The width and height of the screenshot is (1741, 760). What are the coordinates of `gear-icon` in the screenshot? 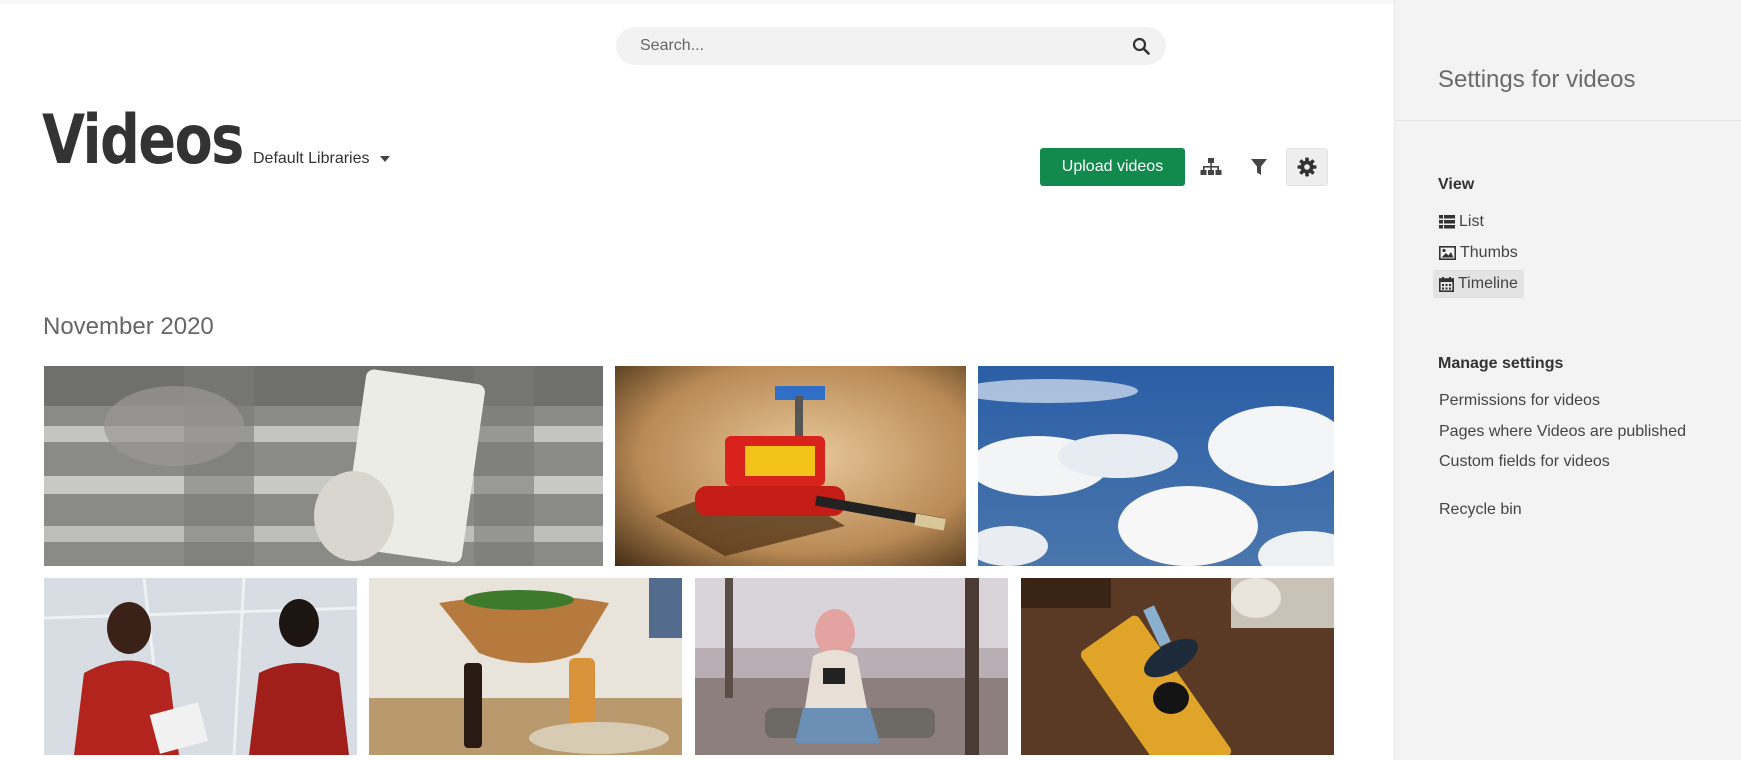 It's located at (1307, 167).